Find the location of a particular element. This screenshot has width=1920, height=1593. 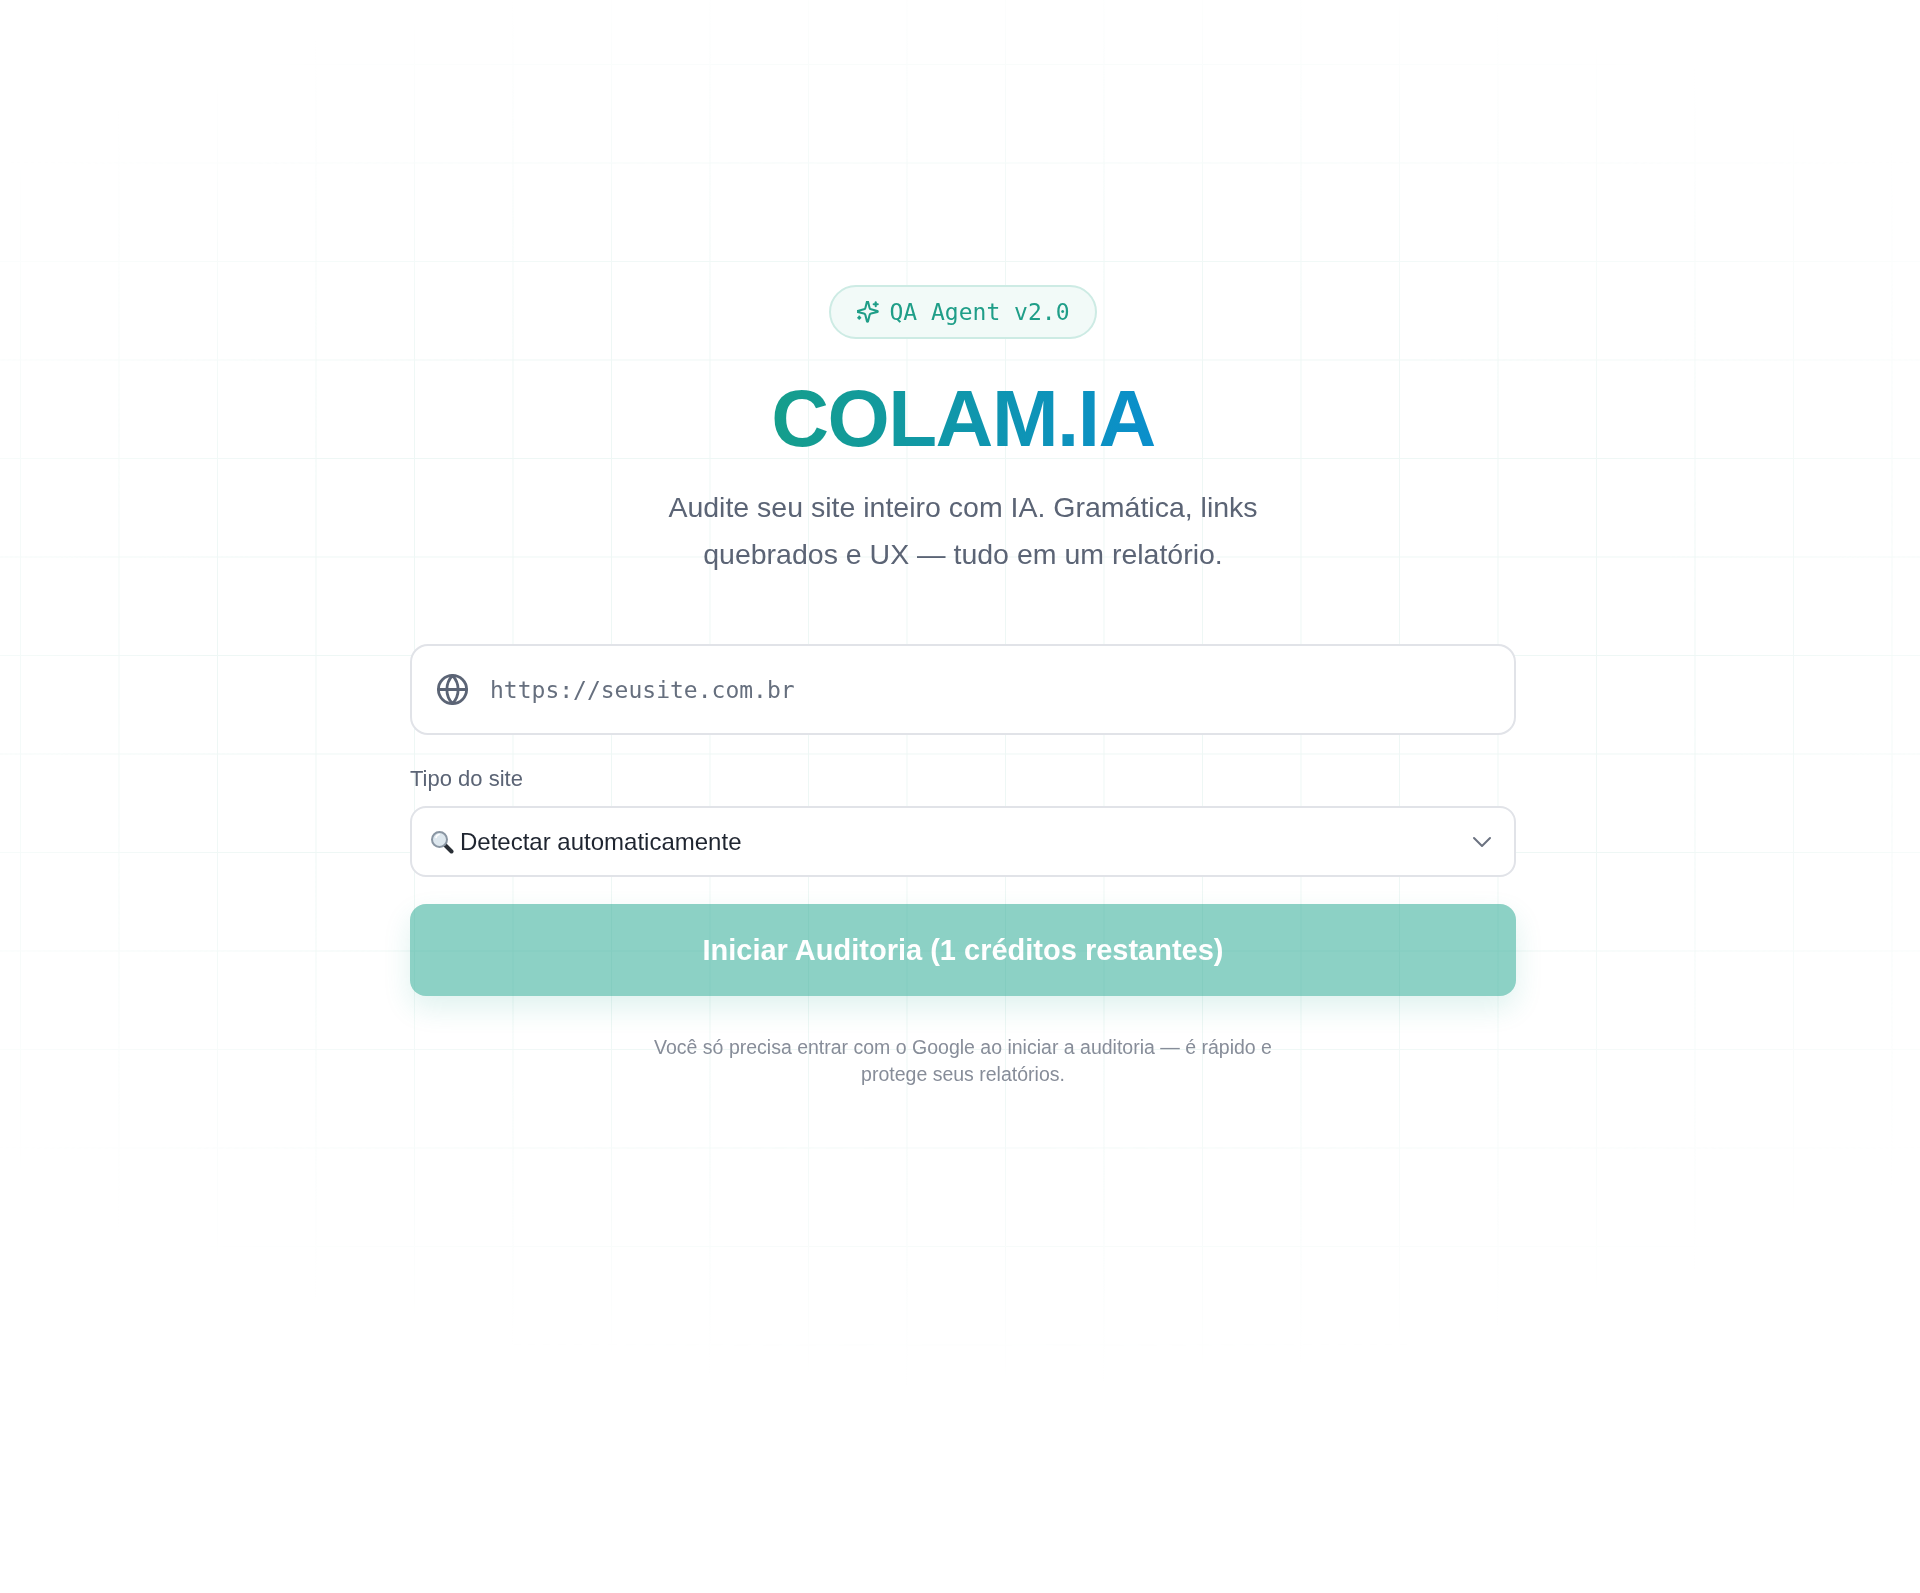

sparkle-icon is located at coordinates (868, 312).